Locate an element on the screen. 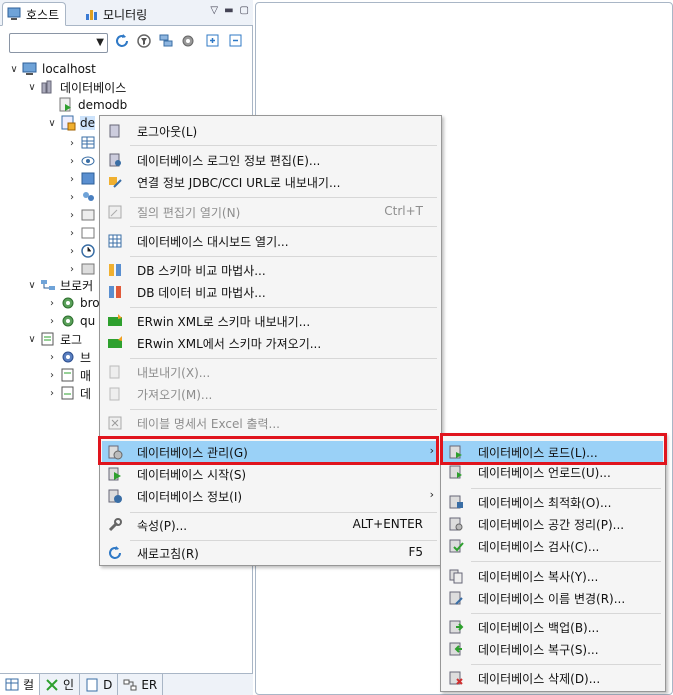 The height and width of the screenshot is (695, 673). tree-node-log: ∨ 로그 is located at coordinates (54, 339).